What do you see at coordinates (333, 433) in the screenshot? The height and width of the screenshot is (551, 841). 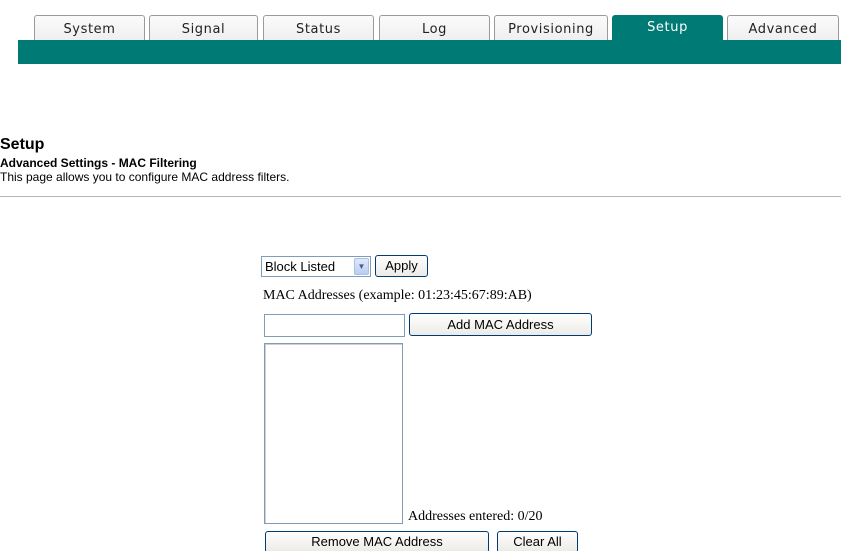 I see `mac-address-list` at bounding box center [333, 433].